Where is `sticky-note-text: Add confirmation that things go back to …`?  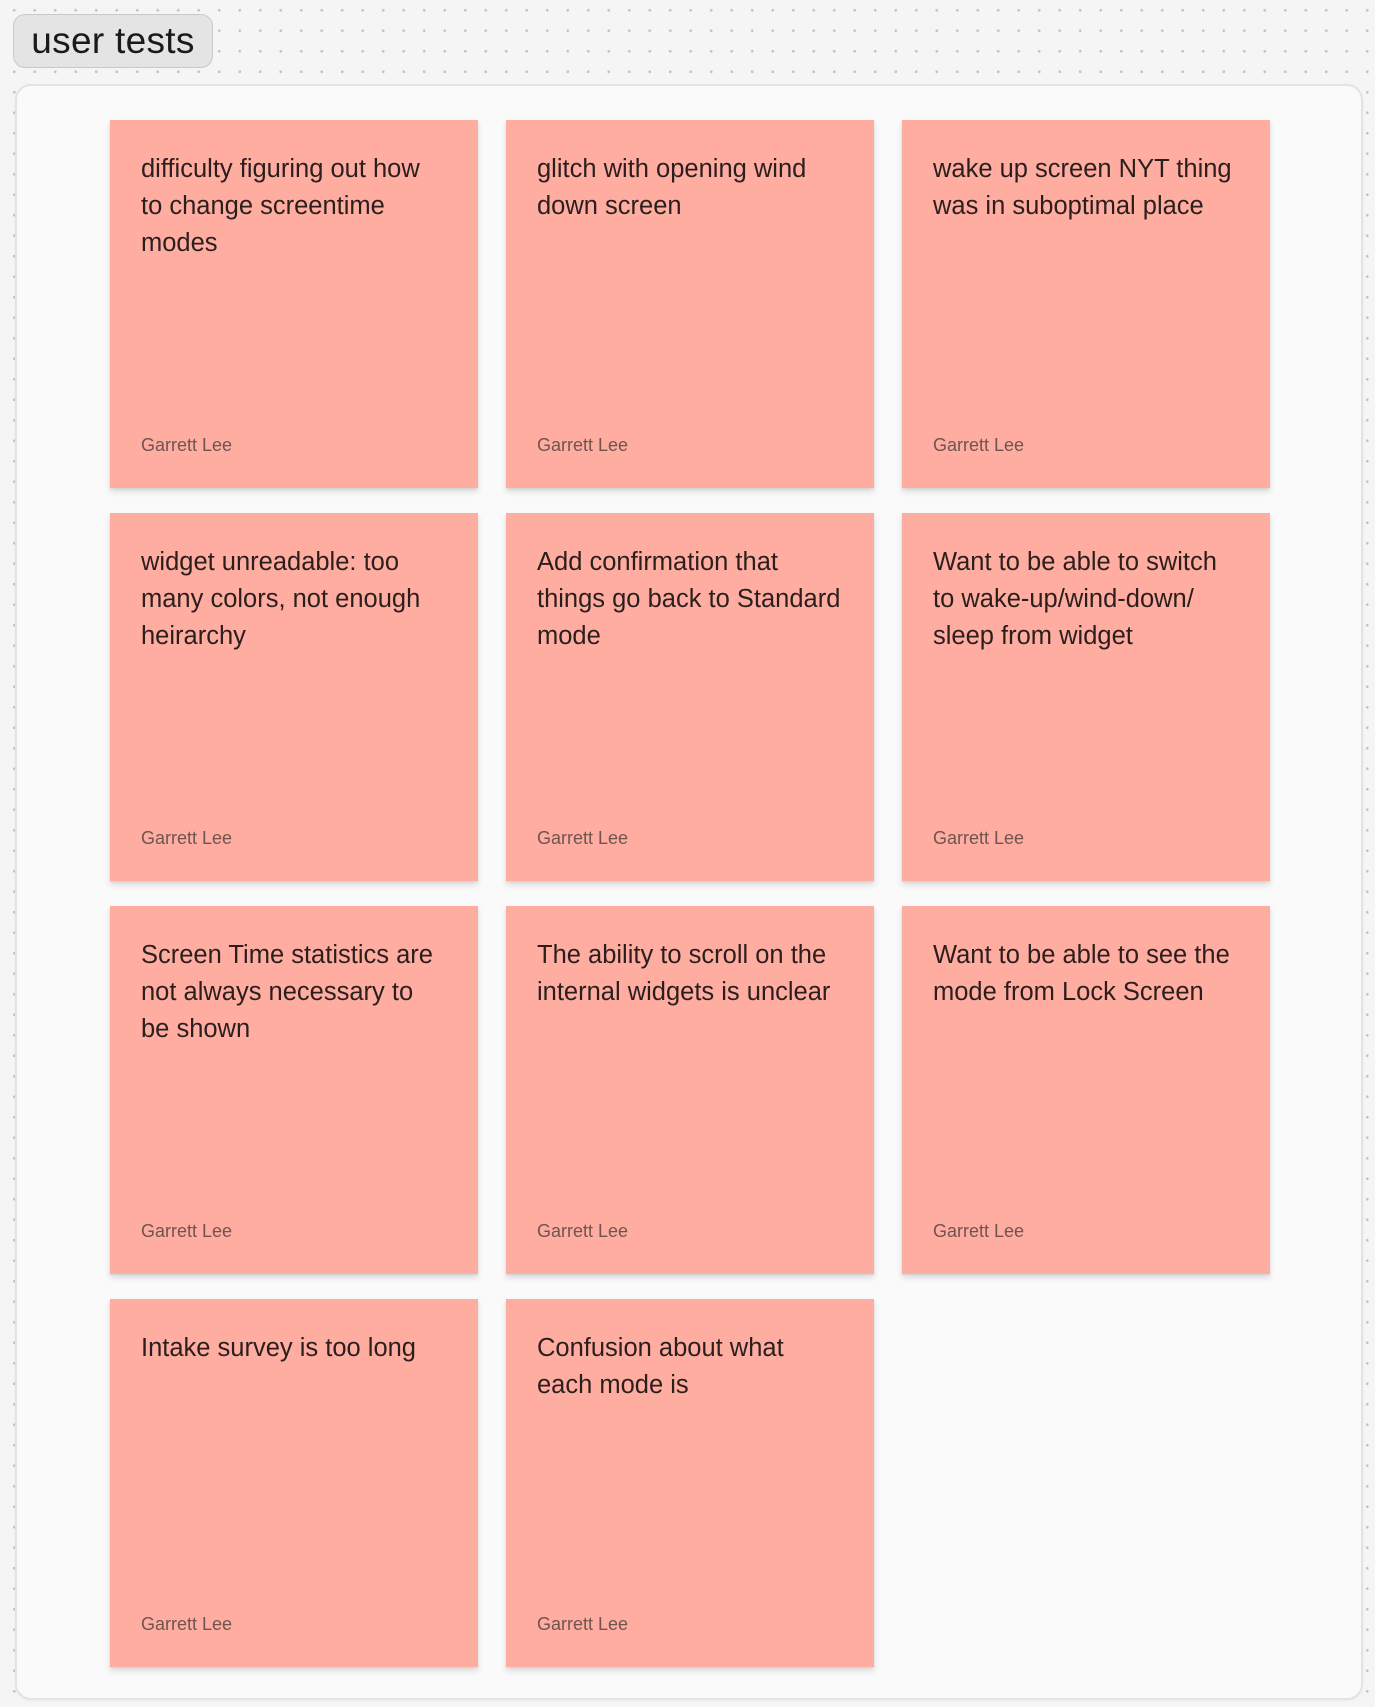
sticky-note-text: Add confirmation that things go back to … is located at coordinates (689, 599).